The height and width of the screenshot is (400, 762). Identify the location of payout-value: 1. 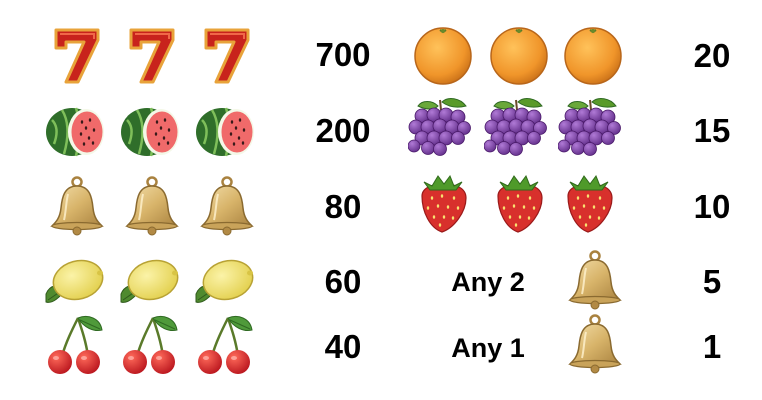
(712, 346).